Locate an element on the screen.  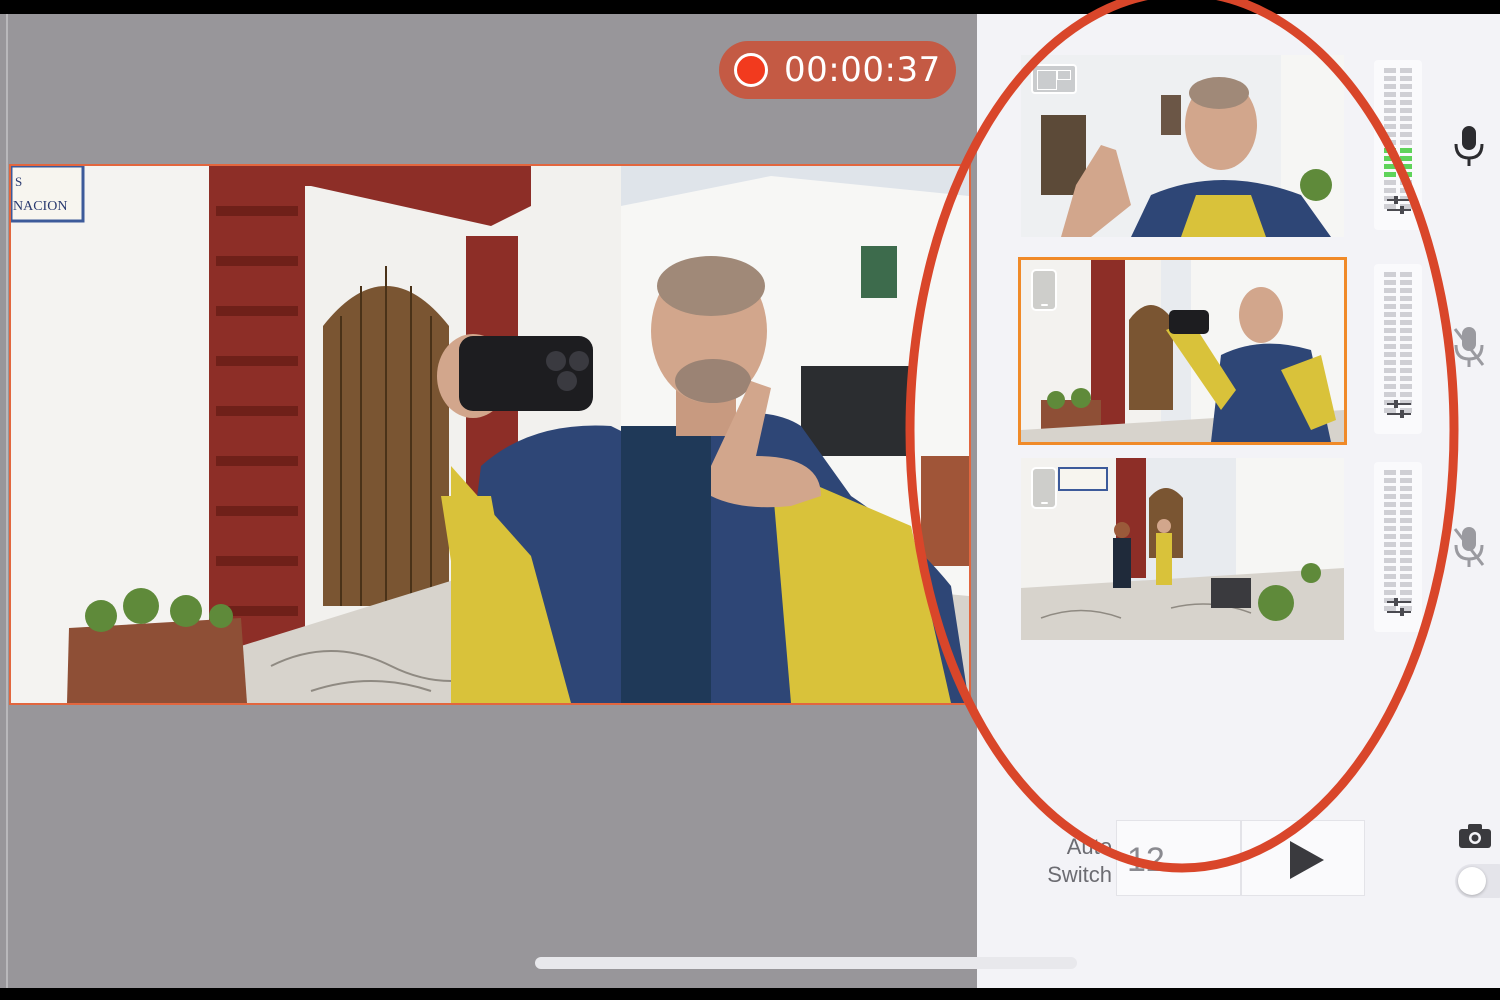
picture-in-picture-icon is located at coordinates (1054, 79).